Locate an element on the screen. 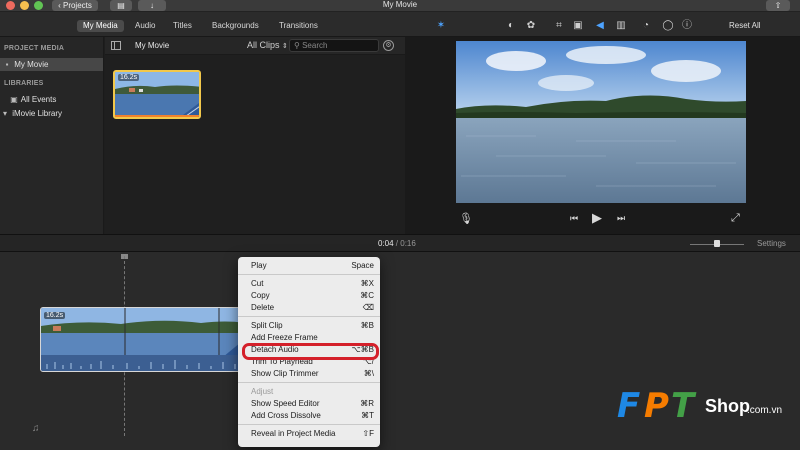 The image size is (800, 450). menu-item-shortcut: ⌘T is located at coordinates (367, 415).